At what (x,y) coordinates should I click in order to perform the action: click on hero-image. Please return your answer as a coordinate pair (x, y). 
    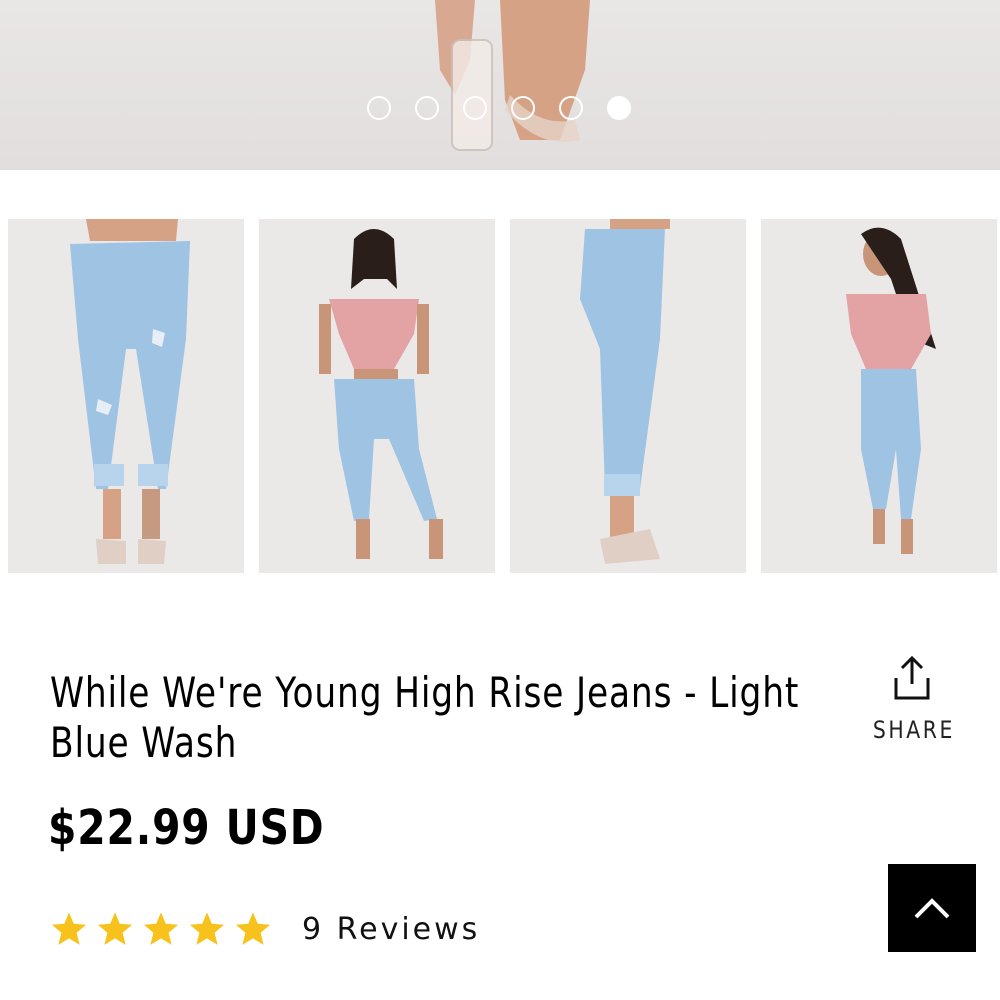
    Looking at the image, I should click on (512, 75).